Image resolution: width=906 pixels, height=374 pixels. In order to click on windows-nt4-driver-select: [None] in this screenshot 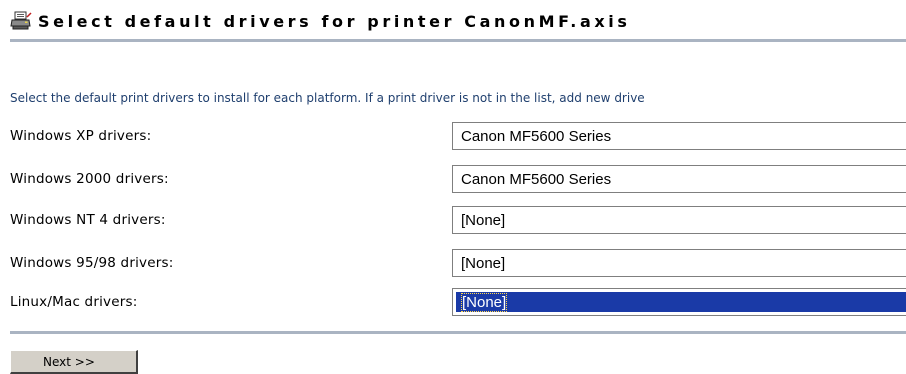, I will do `click(679, 220)`.